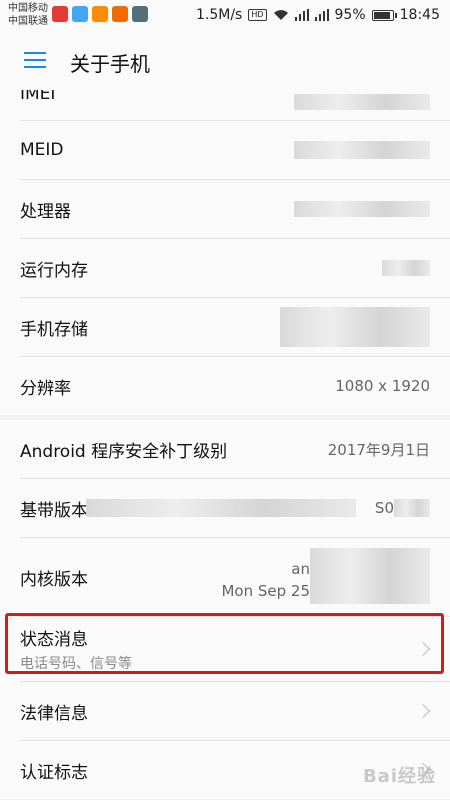  What do you see at coordinates (54, 772) in the screenshot?
I see `certification-label: 认证标志` at bounding box center [54, 772].